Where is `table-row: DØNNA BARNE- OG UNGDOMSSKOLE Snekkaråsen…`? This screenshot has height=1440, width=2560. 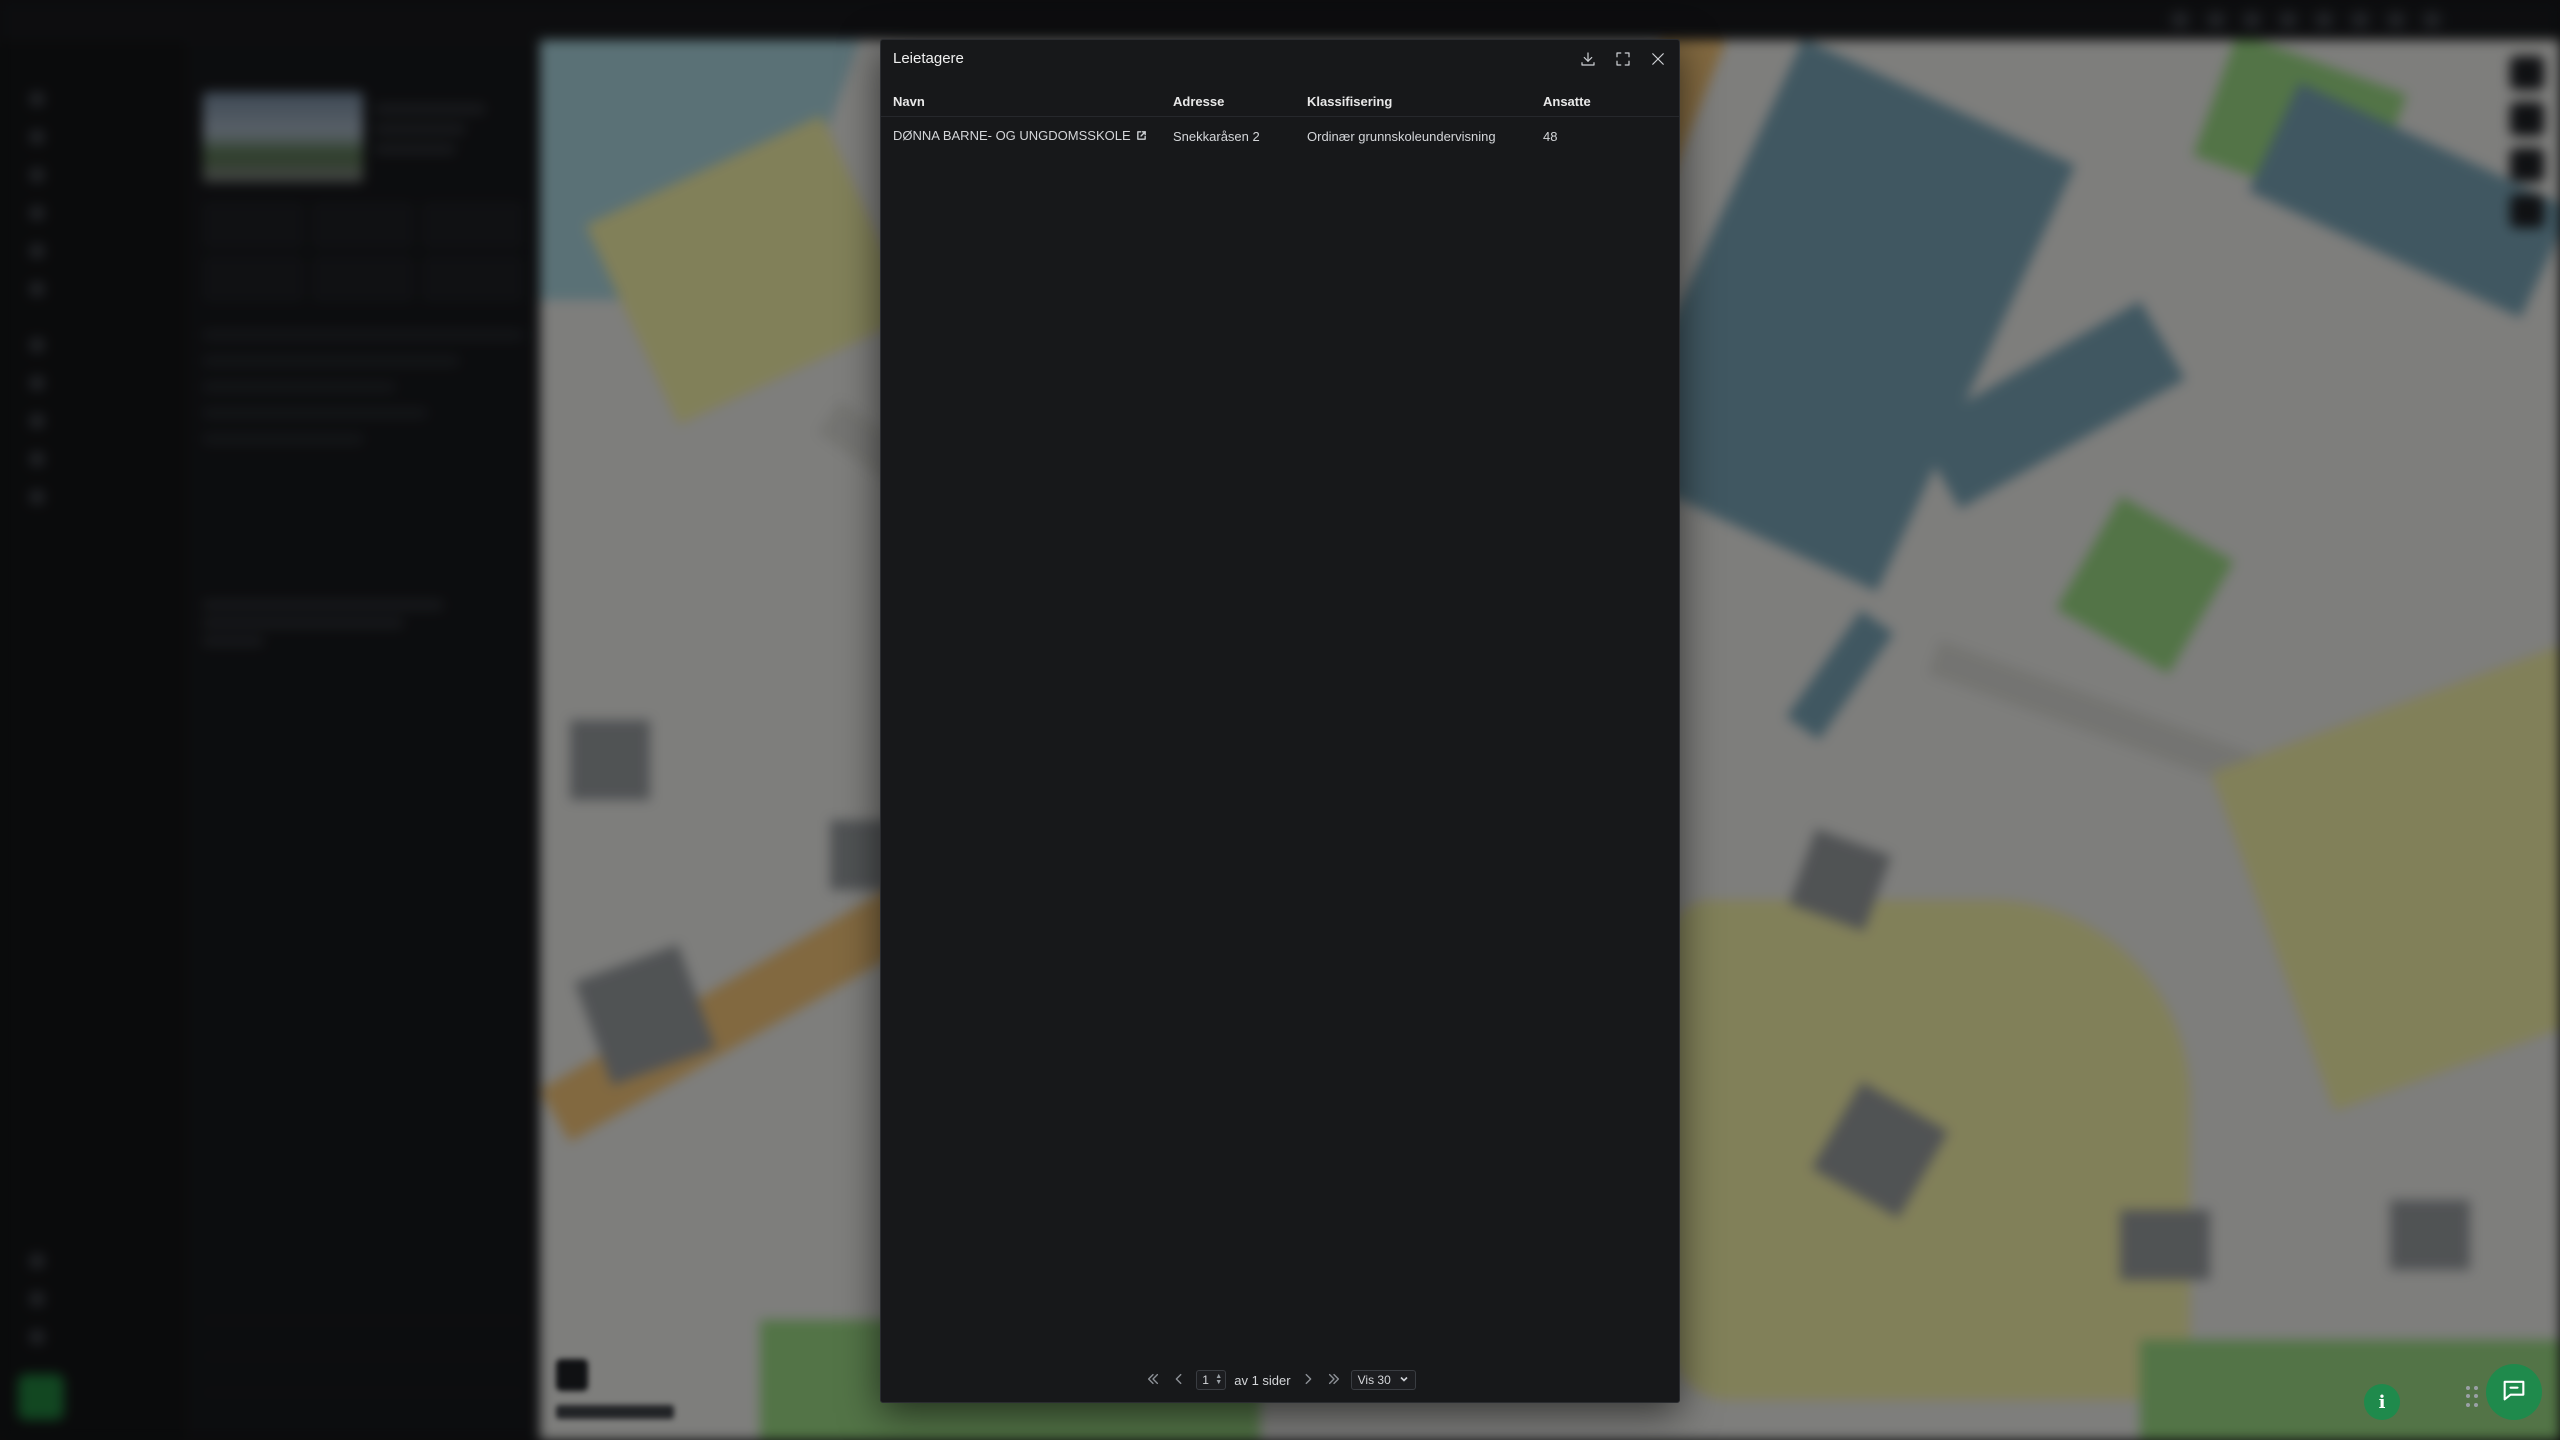 table-row: DØNNA BARNE- OG UNGDOMSSKOLE Snekkaråsen… is located at coordinates (1280, 136).